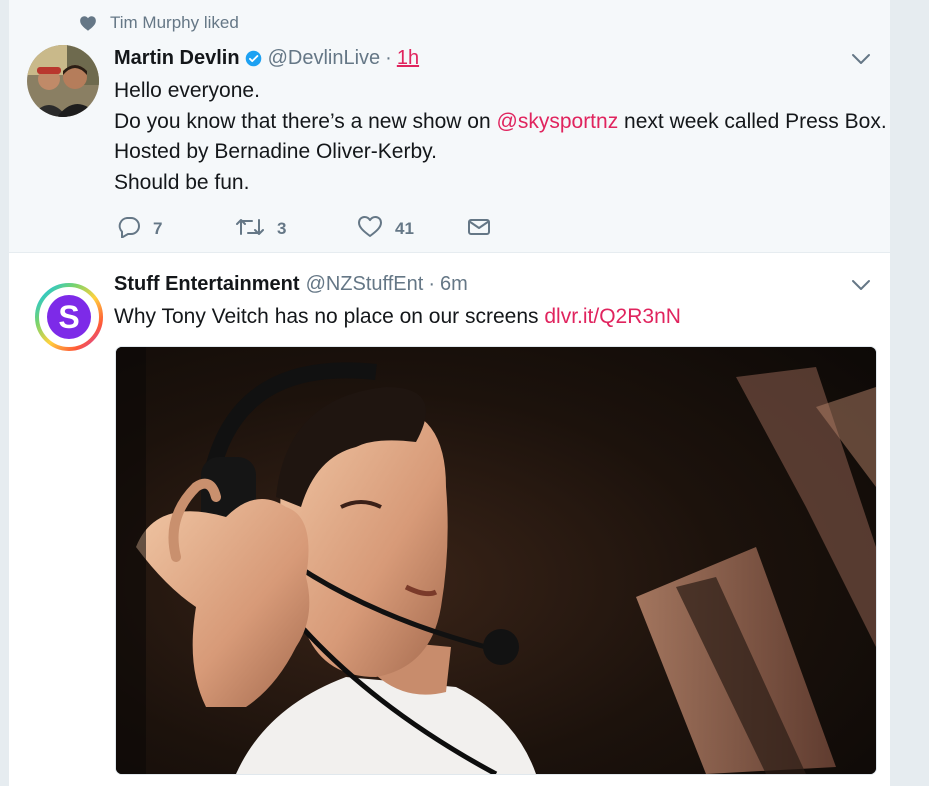 The height and width of the screenshot is (786, 929). What do you see at coordinates (182, 182) in the screenshot?
I see `tweet-line: Should be fun.` at bounding box center [182, 182].